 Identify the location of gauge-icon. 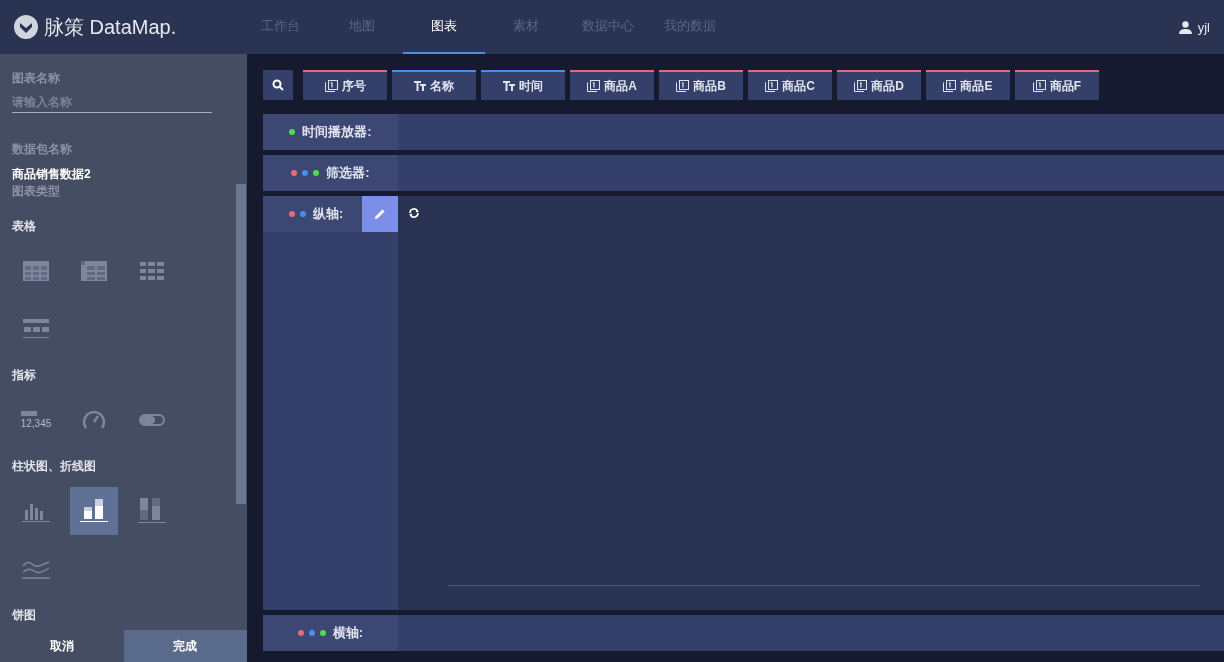
(94, 420).